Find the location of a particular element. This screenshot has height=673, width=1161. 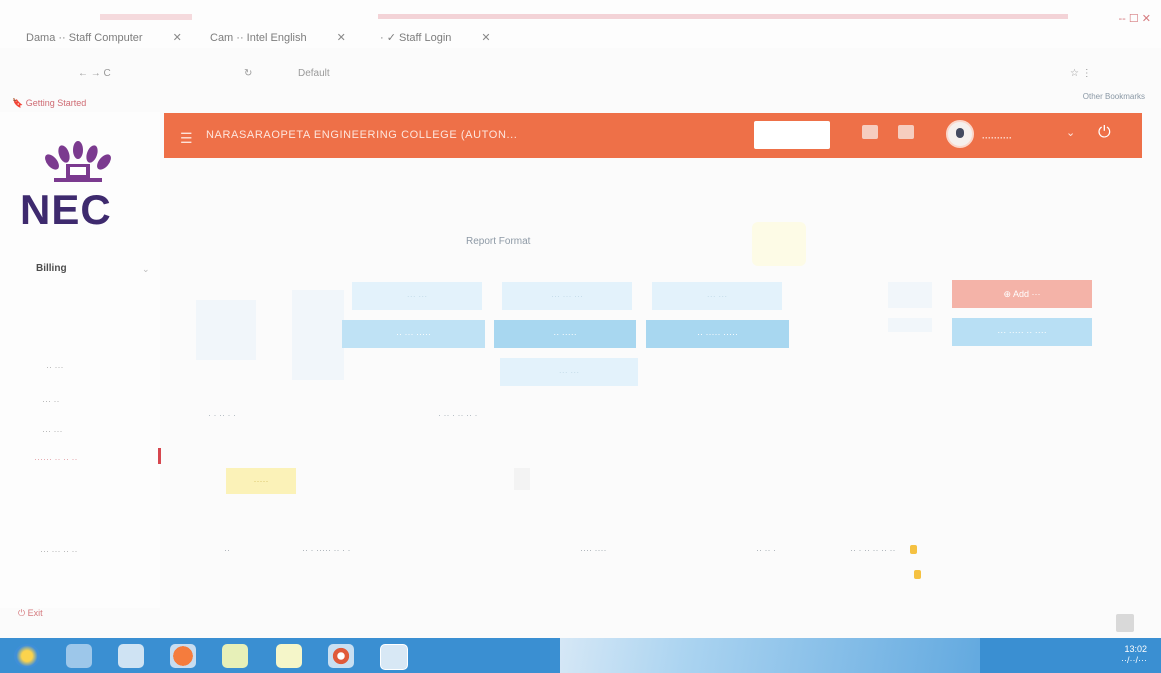

table-cell: ·· · ·· ·· ·· ·· is located at coordinates (873, 550).